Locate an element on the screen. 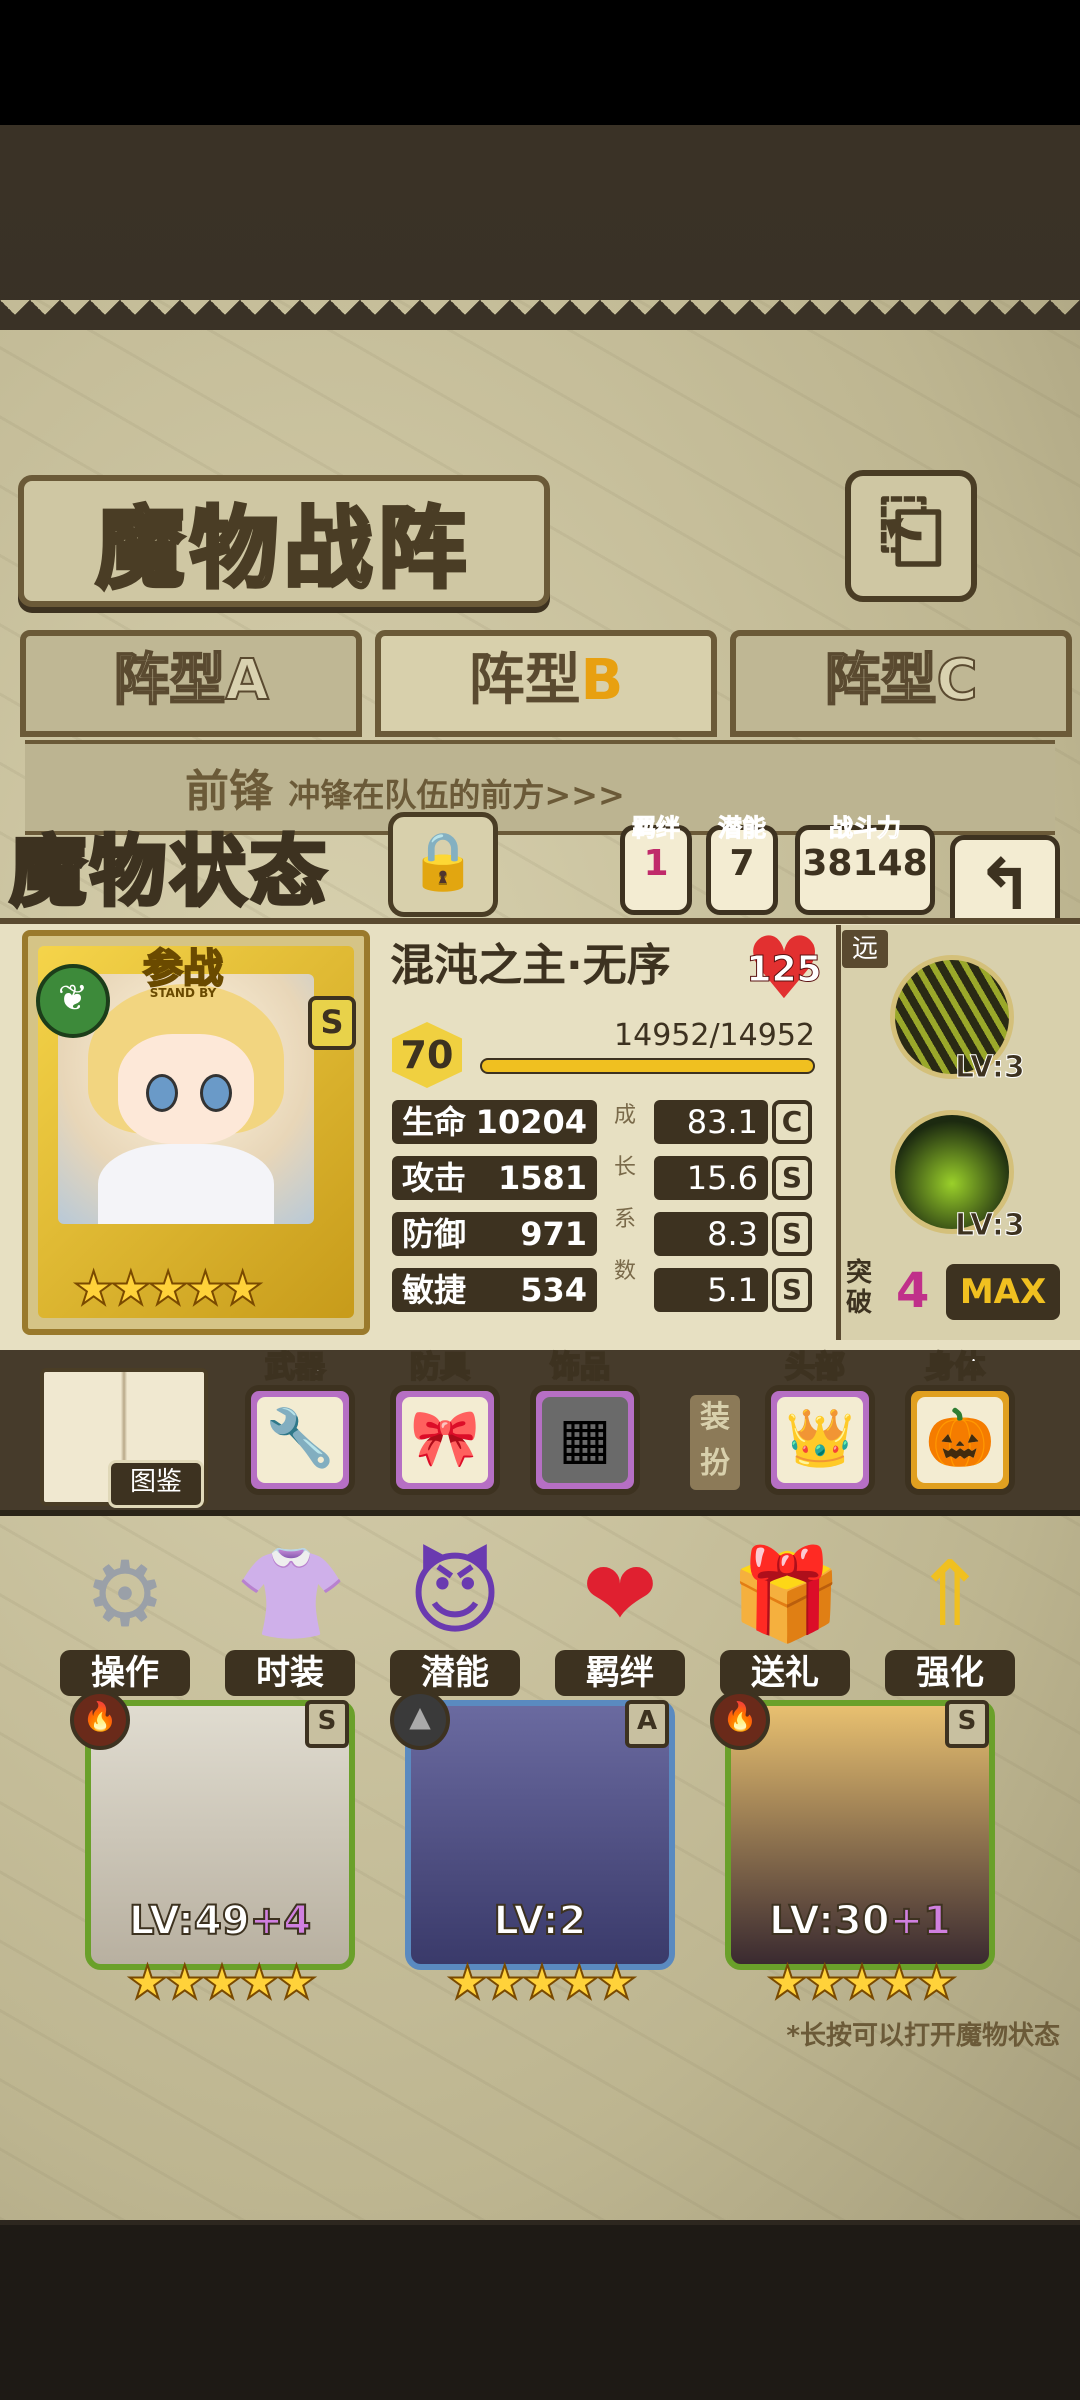 The height and width of the screenshot is (2400, 1080). attribute-value: 971 is located at coordinates (553, 1234).